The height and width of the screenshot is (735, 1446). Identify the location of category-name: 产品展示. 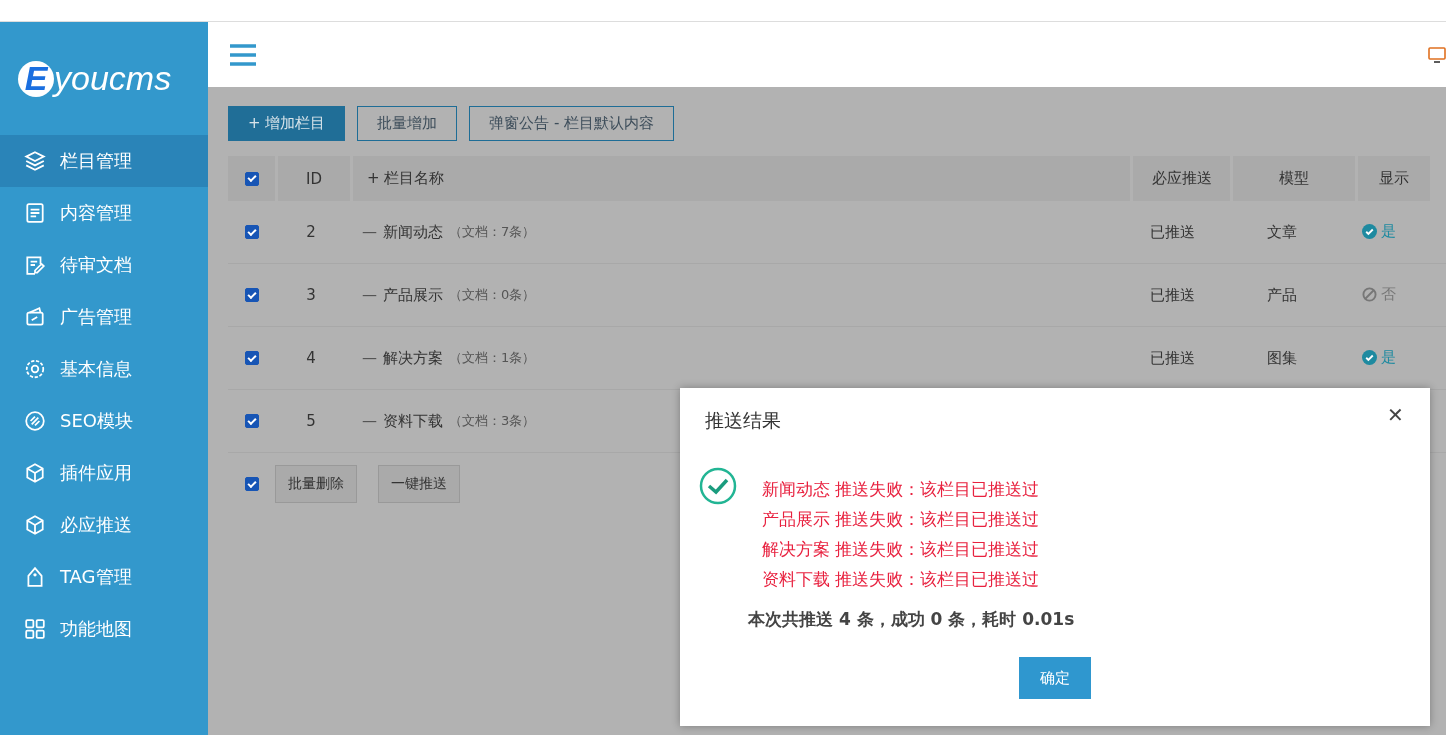
(413, 295).